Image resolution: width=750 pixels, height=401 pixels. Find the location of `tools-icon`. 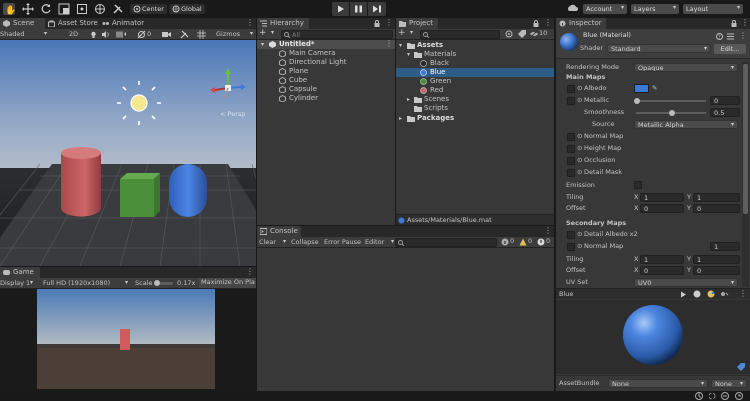

tools-icon is located at coordinates (184, 34).